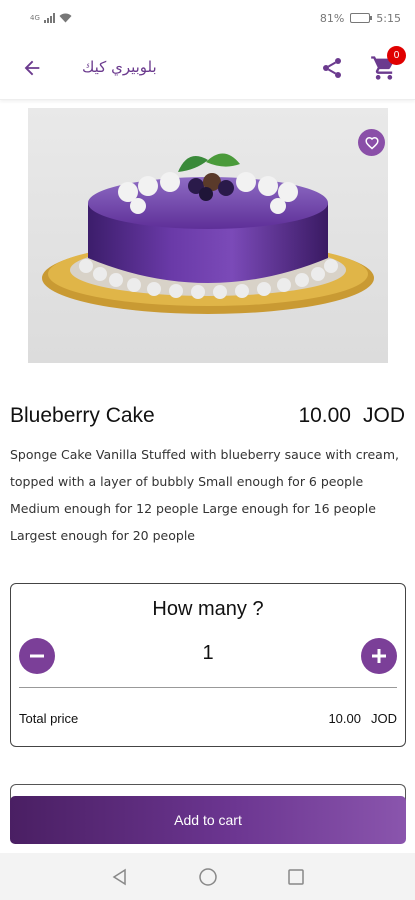  I want to click on battery-icon, so click(361, 18).